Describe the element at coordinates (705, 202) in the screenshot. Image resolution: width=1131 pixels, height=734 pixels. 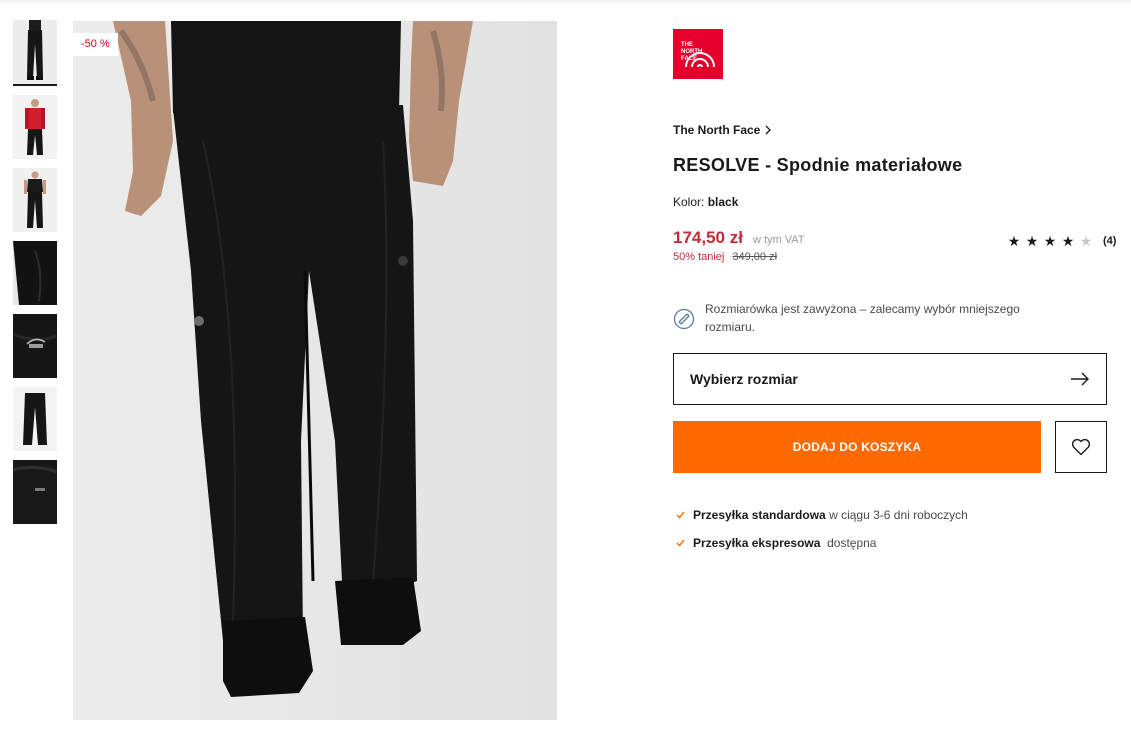
I see `color-info: Kolor: black` at that location.